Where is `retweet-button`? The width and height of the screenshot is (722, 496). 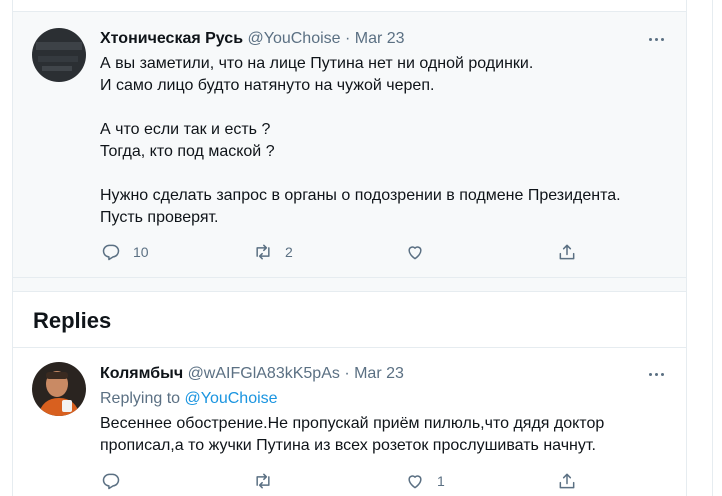
retweet-button is located at coordinates (269, 481).